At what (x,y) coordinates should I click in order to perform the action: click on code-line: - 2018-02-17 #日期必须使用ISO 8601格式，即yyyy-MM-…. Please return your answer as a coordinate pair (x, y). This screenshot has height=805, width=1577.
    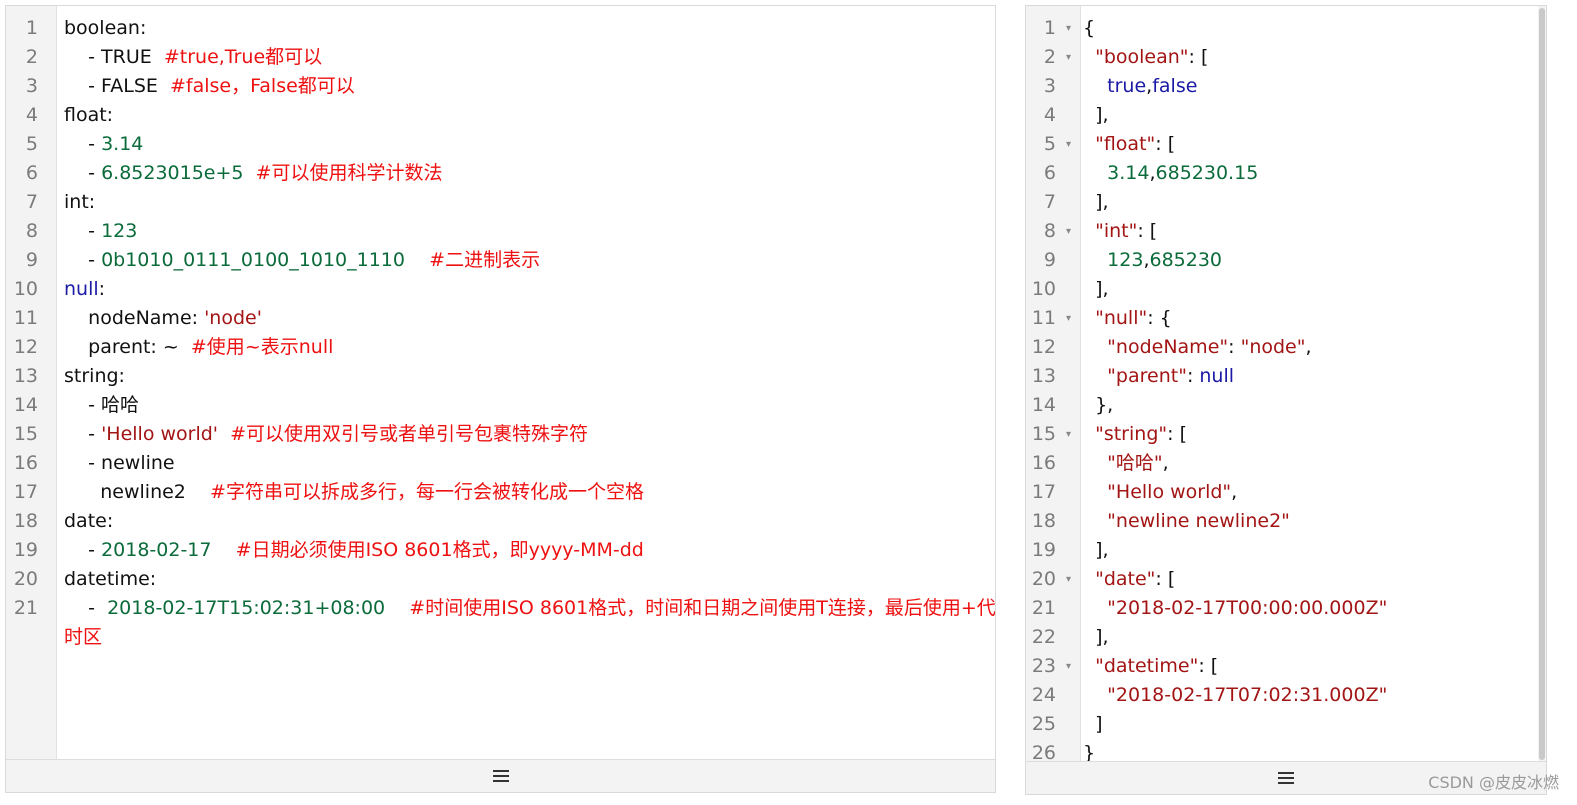
    Looking at the image, I should click on (525, 550).